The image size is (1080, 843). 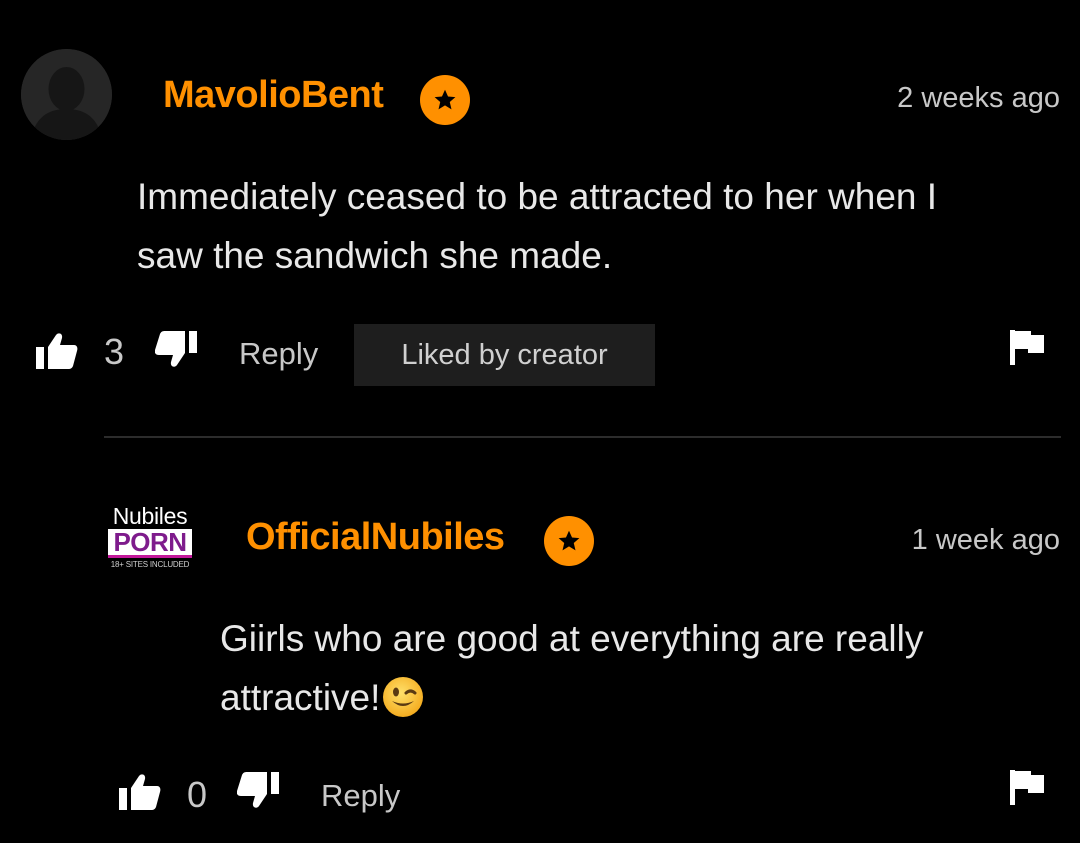 What do you see at coordinates (150, 543) in the screenshot?
I see `logo-text-middle: PORN` at bounding box center [150, 543].